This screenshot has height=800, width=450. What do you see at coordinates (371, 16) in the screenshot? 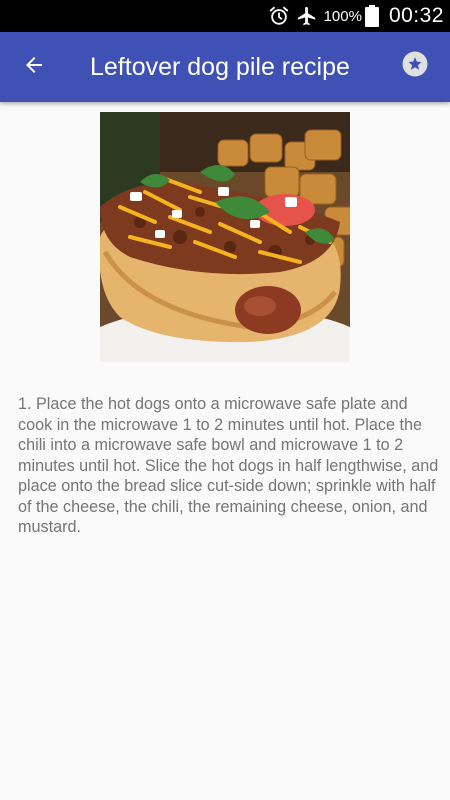
I see `battery-icon` at bounding box center [371, 16].